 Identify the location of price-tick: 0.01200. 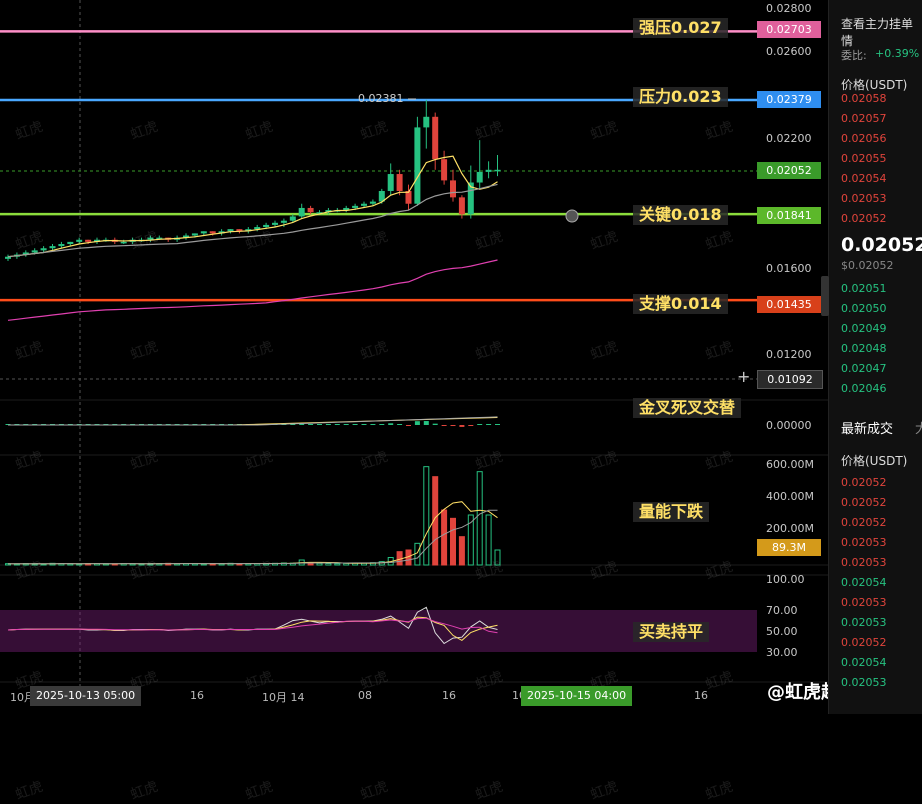
(789, 354).